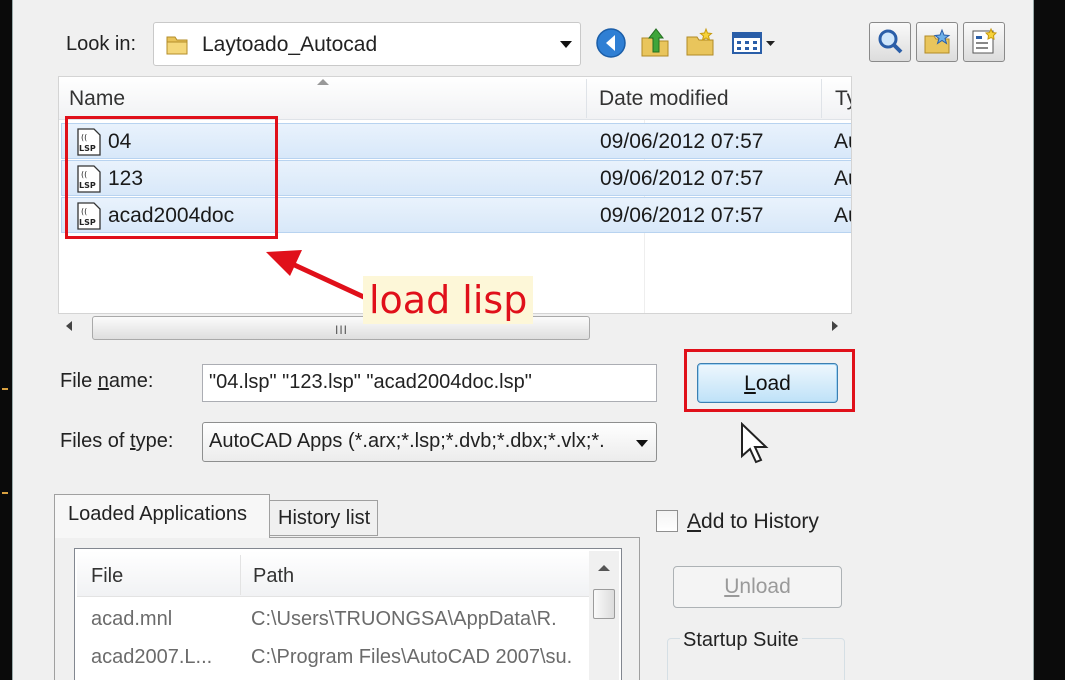 This screenshot has height=680, width=1065. I want to click on vertical-scrollbar, so click(604, 615).